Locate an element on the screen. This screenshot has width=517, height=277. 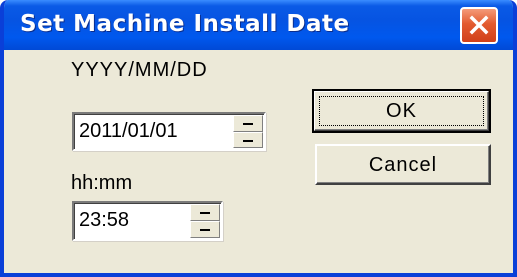
cancel-button-label: Cancel is located at coordinates (403, 165).